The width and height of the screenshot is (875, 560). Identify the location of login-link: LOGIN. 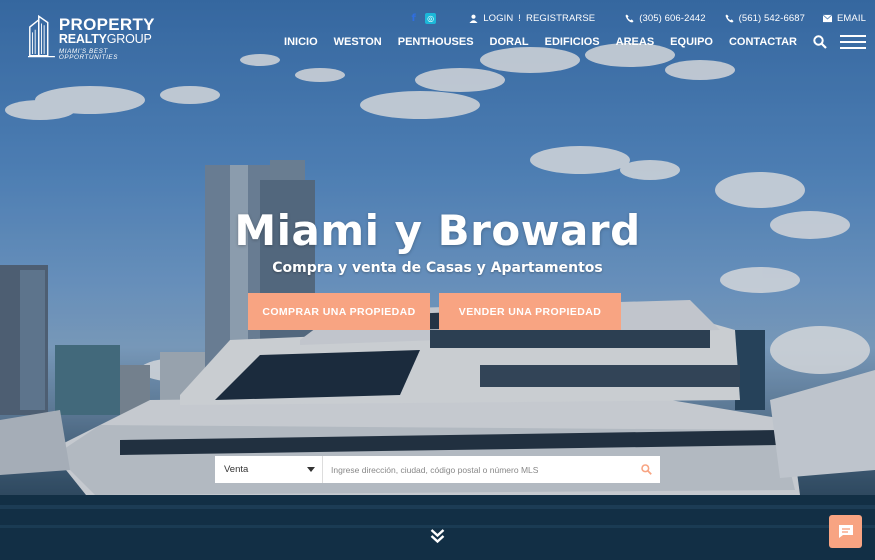
(498, 18).